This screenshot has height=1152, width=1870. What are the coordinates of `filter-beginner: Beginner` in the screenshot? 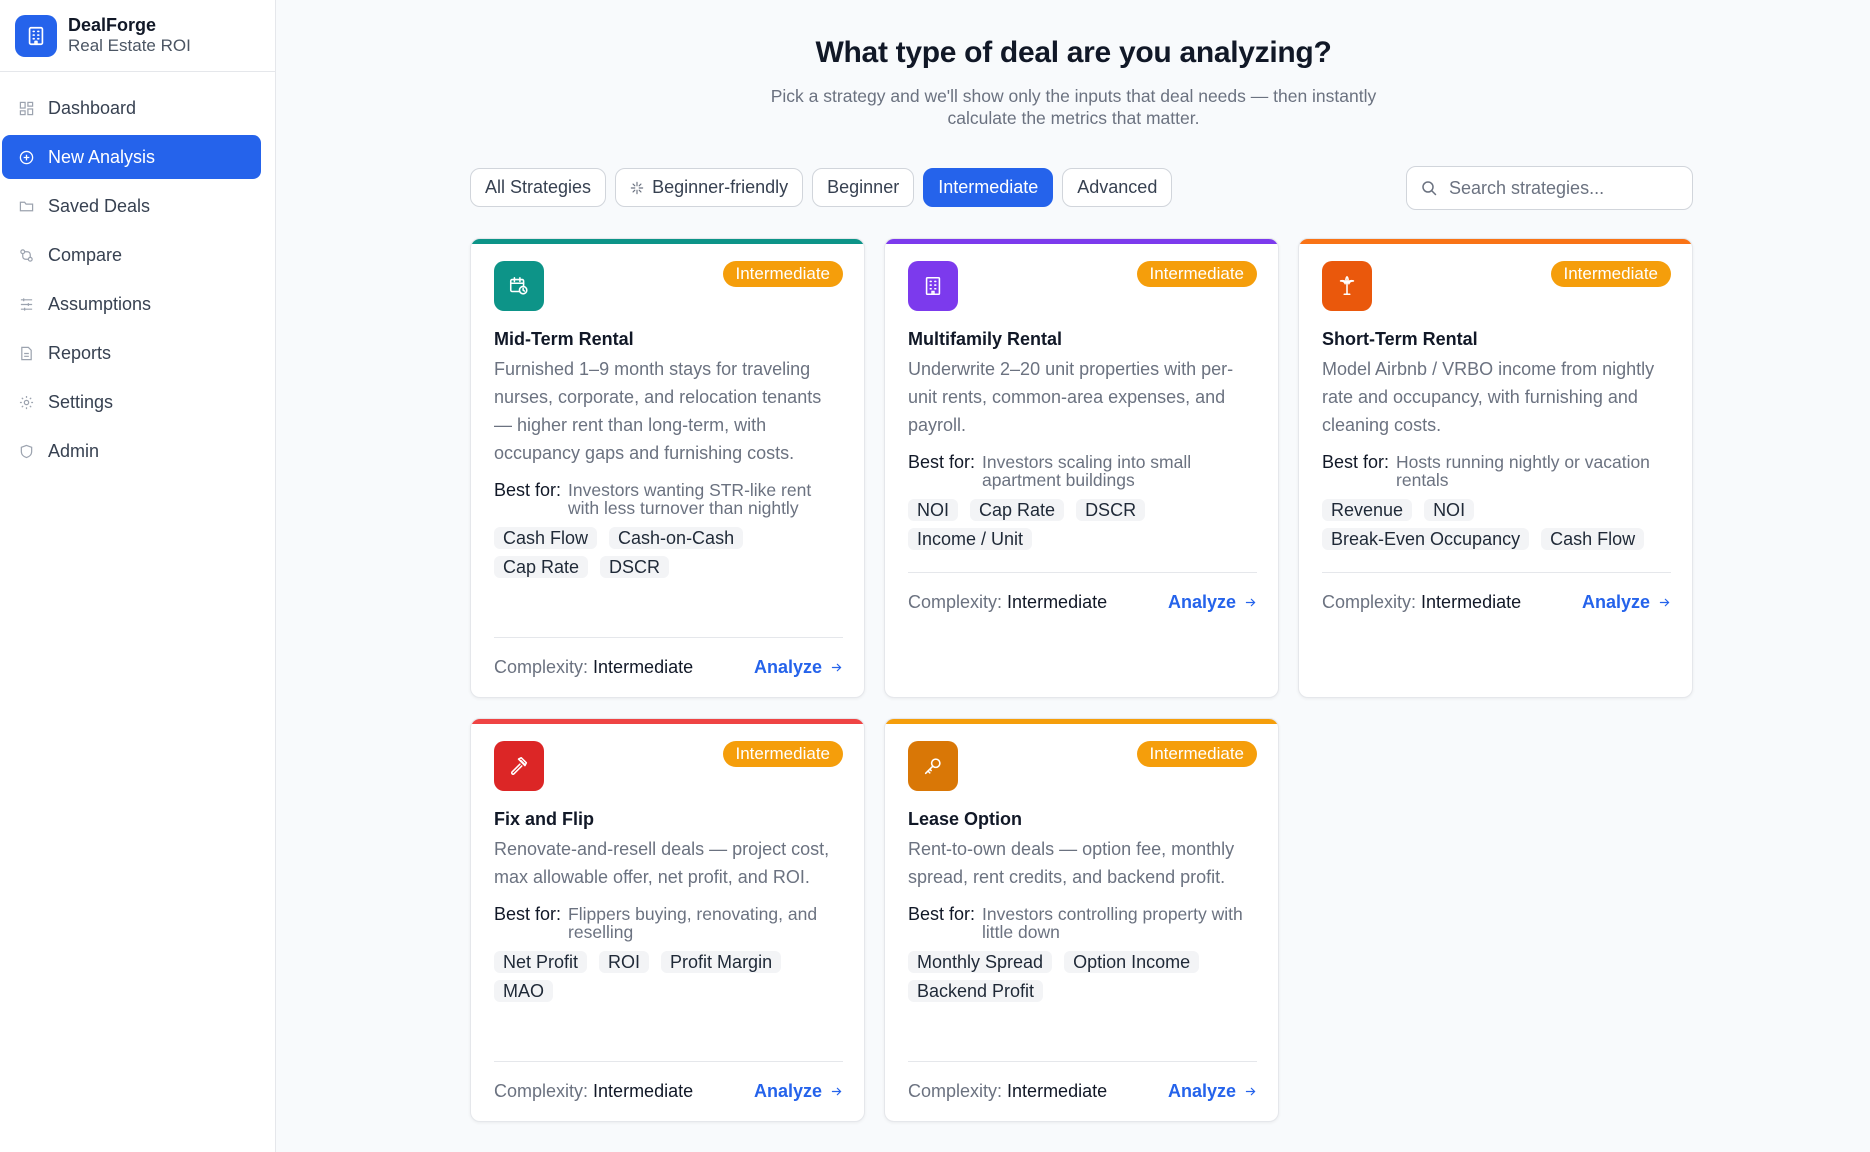 It's located at (863, 187).